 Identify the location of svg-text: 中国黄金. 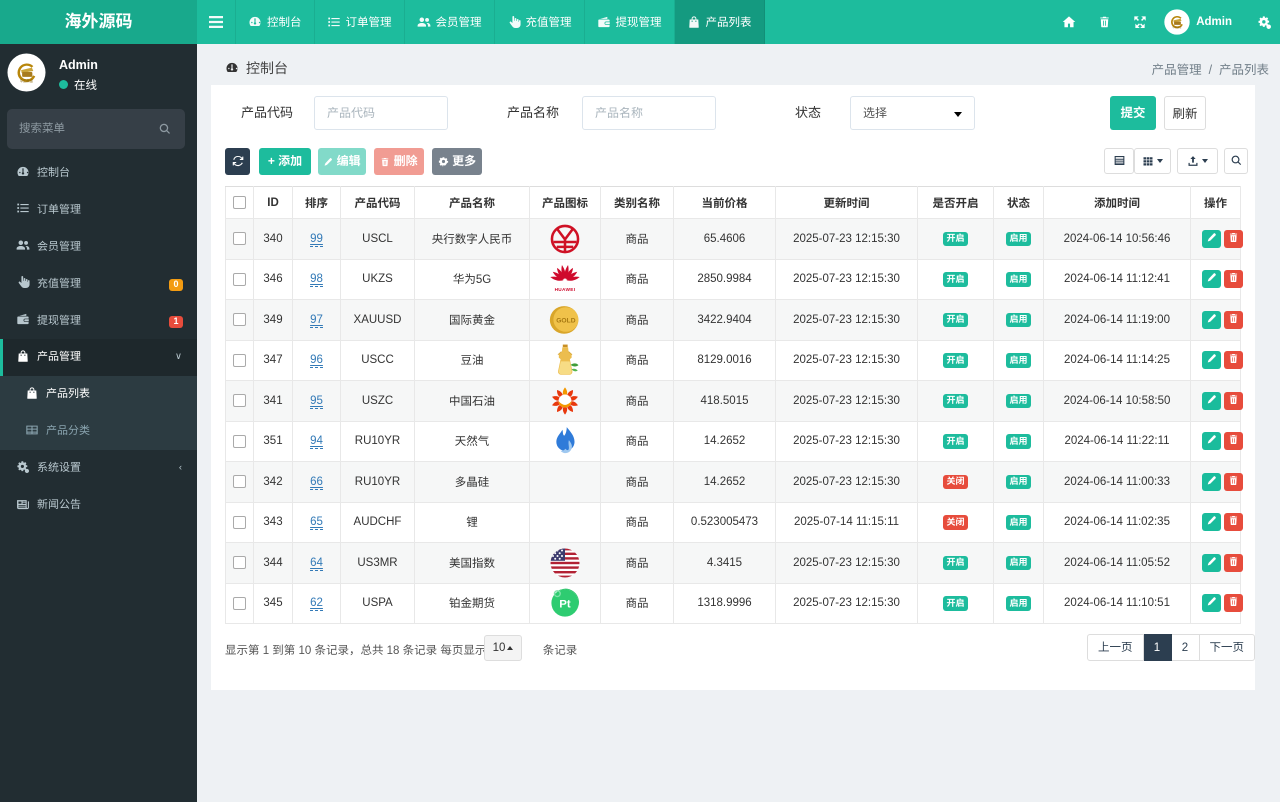
(27, 80).